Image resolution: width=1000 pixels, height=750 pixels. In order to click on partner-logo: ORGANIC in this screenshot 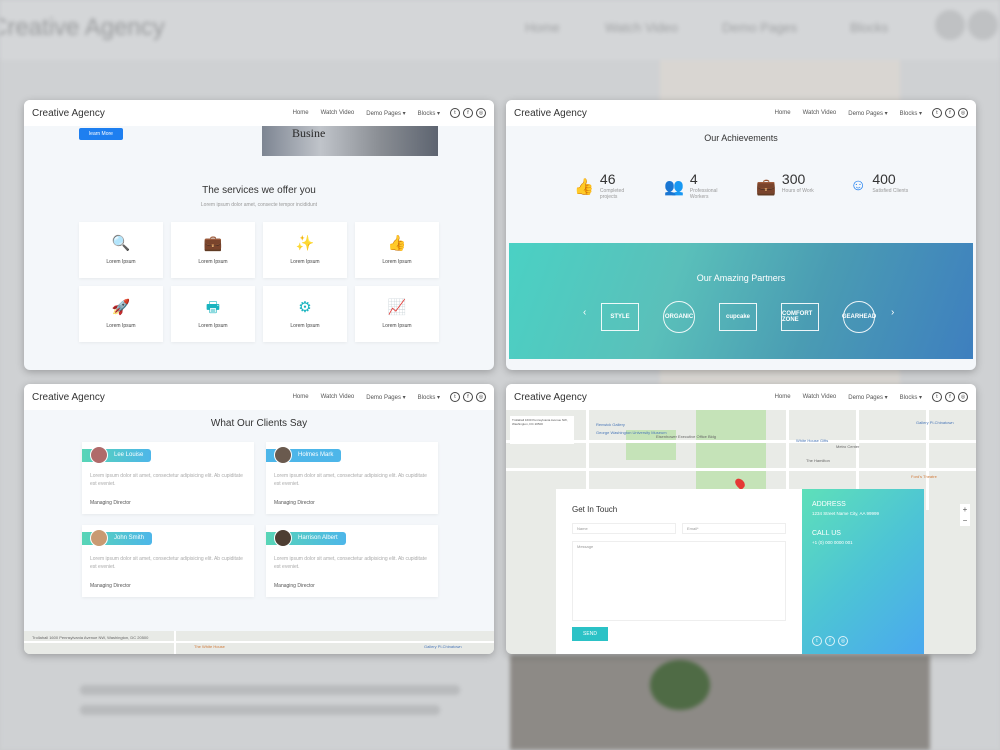, I will do `click(679, 317)`.